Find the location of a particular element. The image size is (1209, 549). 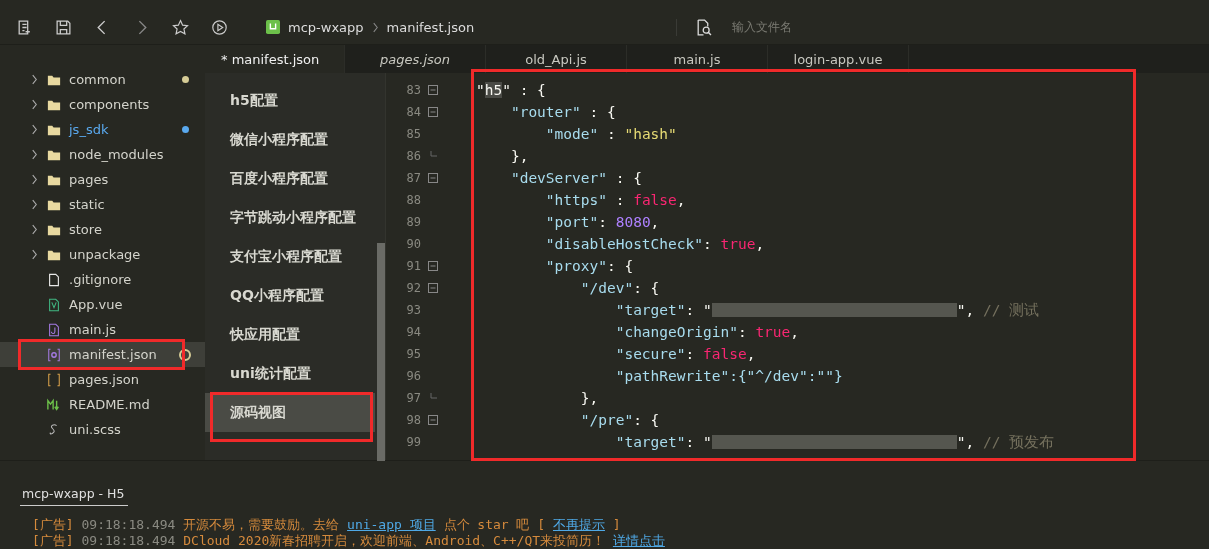

file-tree-item: unpackage is located at coordinates (102, 254).